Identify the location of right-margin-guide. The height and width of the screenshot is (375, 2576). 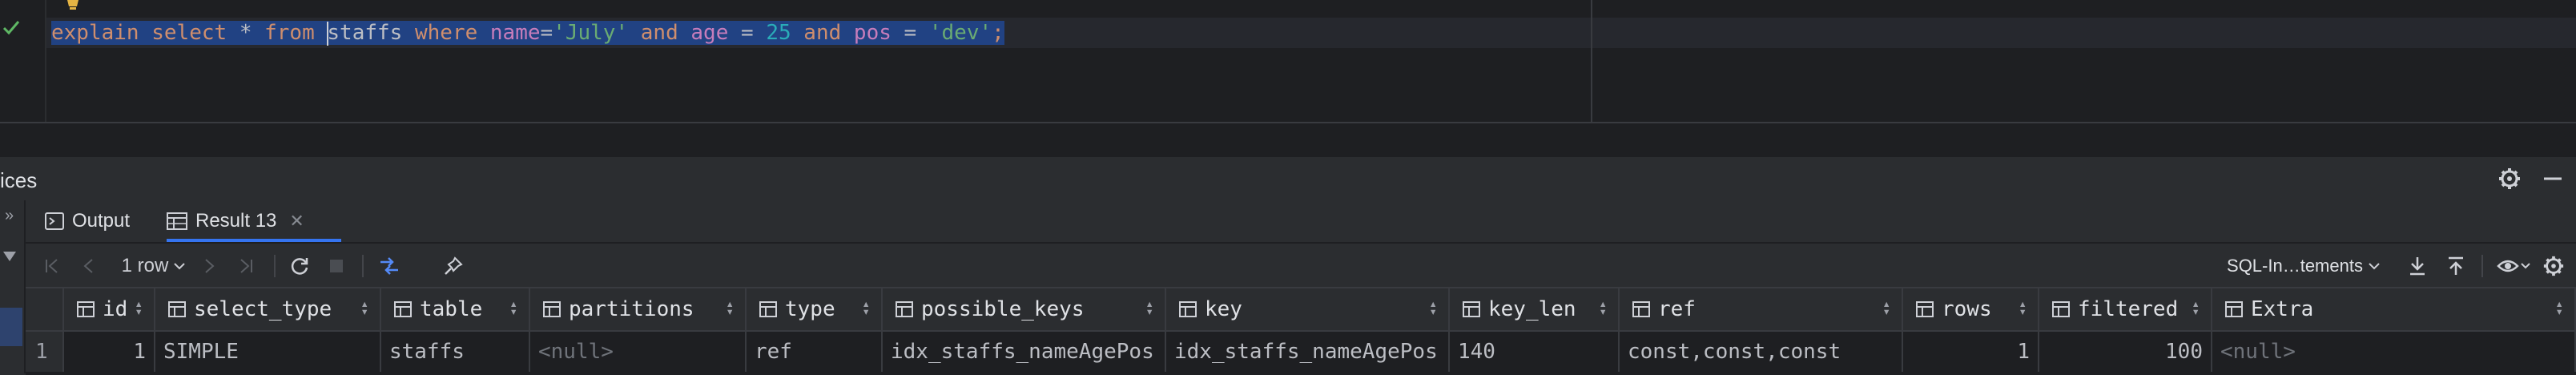
(1591, 61).